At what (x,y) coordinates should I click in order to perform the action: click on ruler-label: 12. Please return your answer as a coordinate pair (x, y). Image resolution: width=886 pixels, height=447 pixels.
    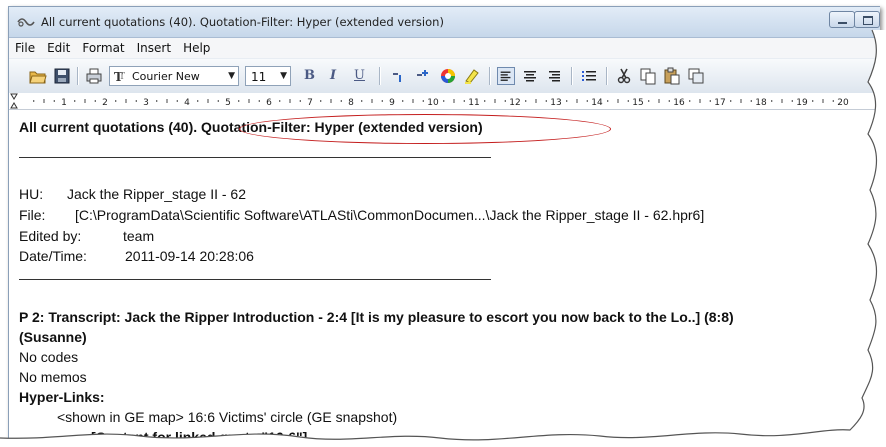
    Looking at the image, I should click on (514, 103).